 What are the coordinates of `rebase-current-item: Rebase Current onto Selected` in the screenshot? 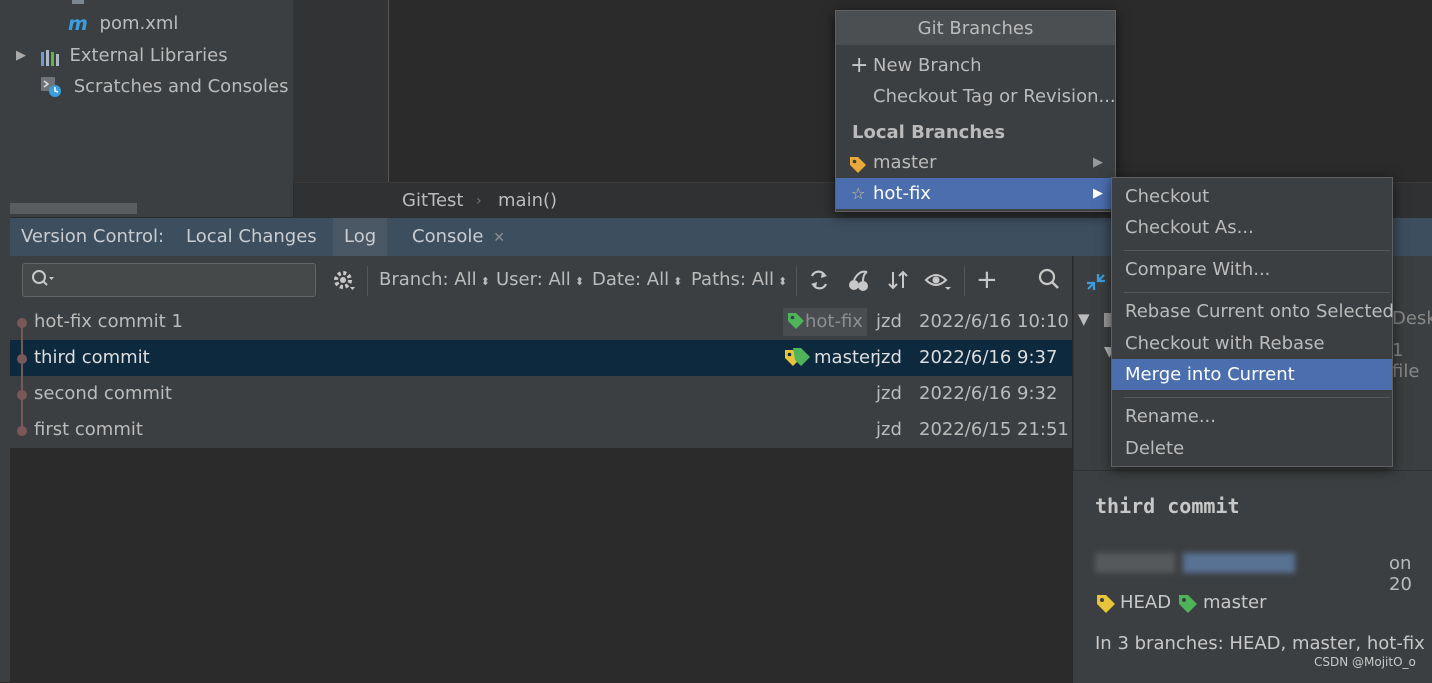 It's located at (1253, 311).